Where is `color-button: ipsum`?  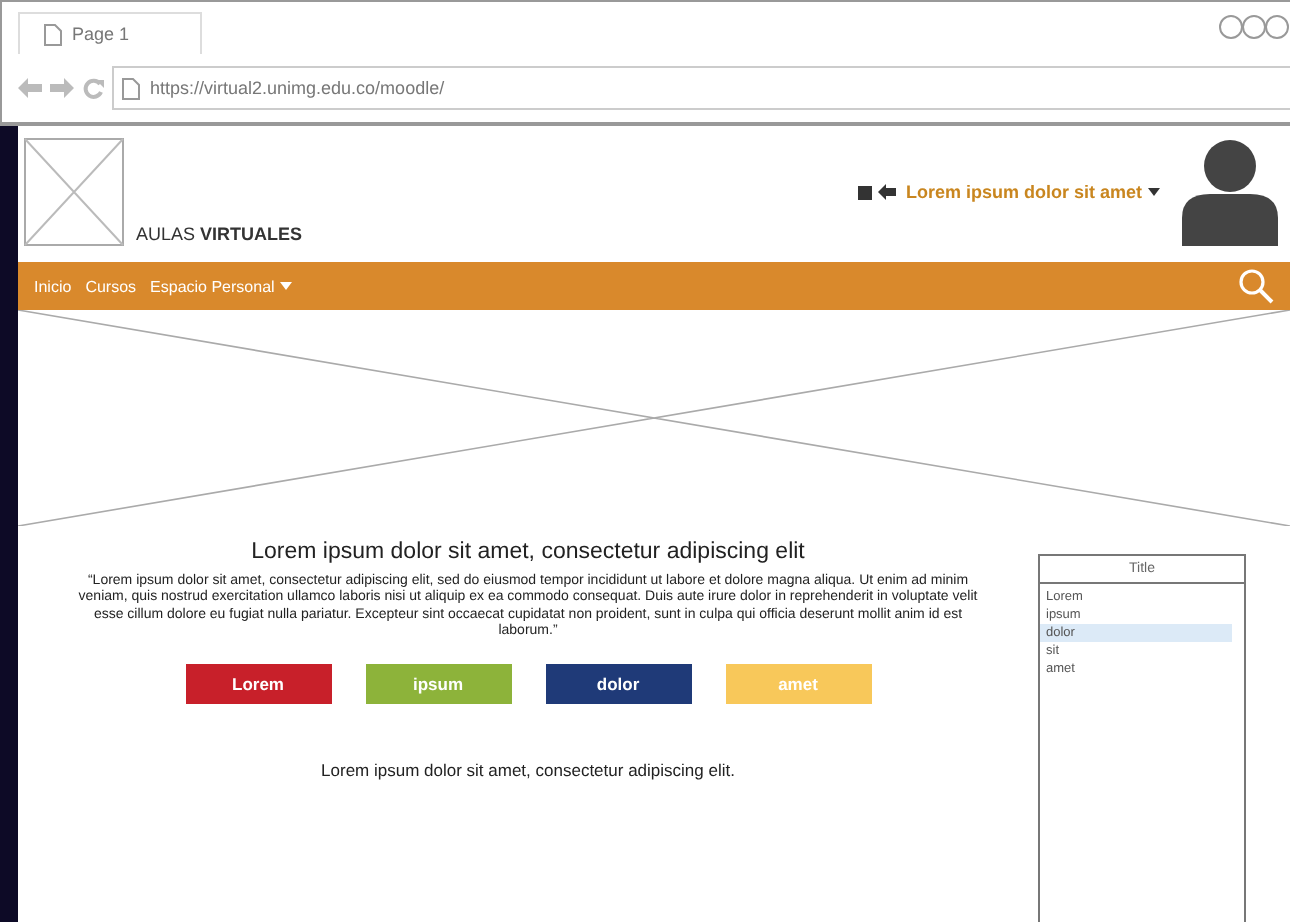
color-button: ipsum is located at coordinates (438, 683).